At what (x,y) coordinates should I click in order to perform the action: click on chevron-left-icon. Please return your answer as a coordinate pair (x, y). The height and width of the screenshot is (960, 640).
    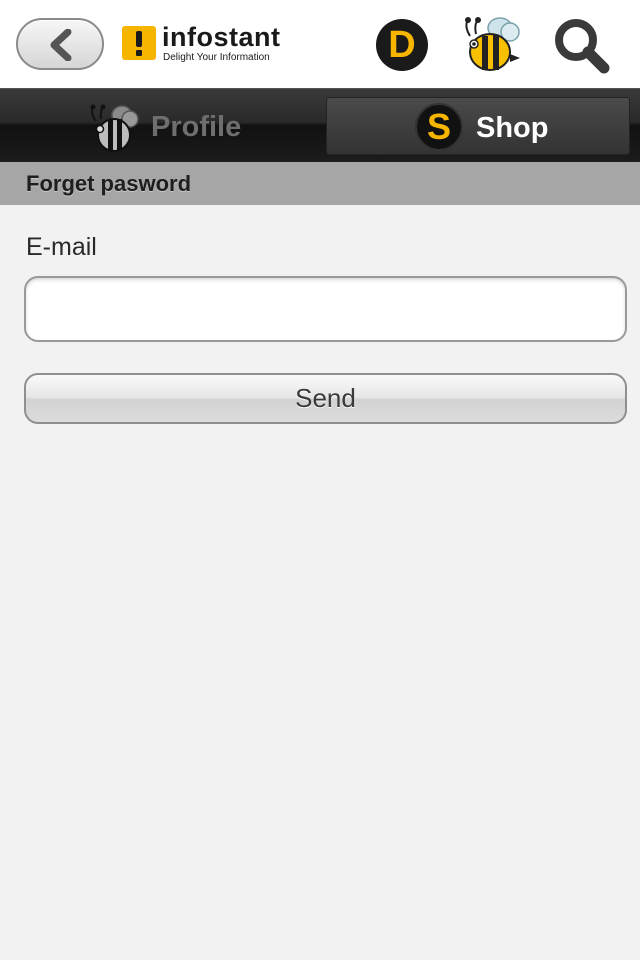
    Looking at the image, I should click on (61, 45).